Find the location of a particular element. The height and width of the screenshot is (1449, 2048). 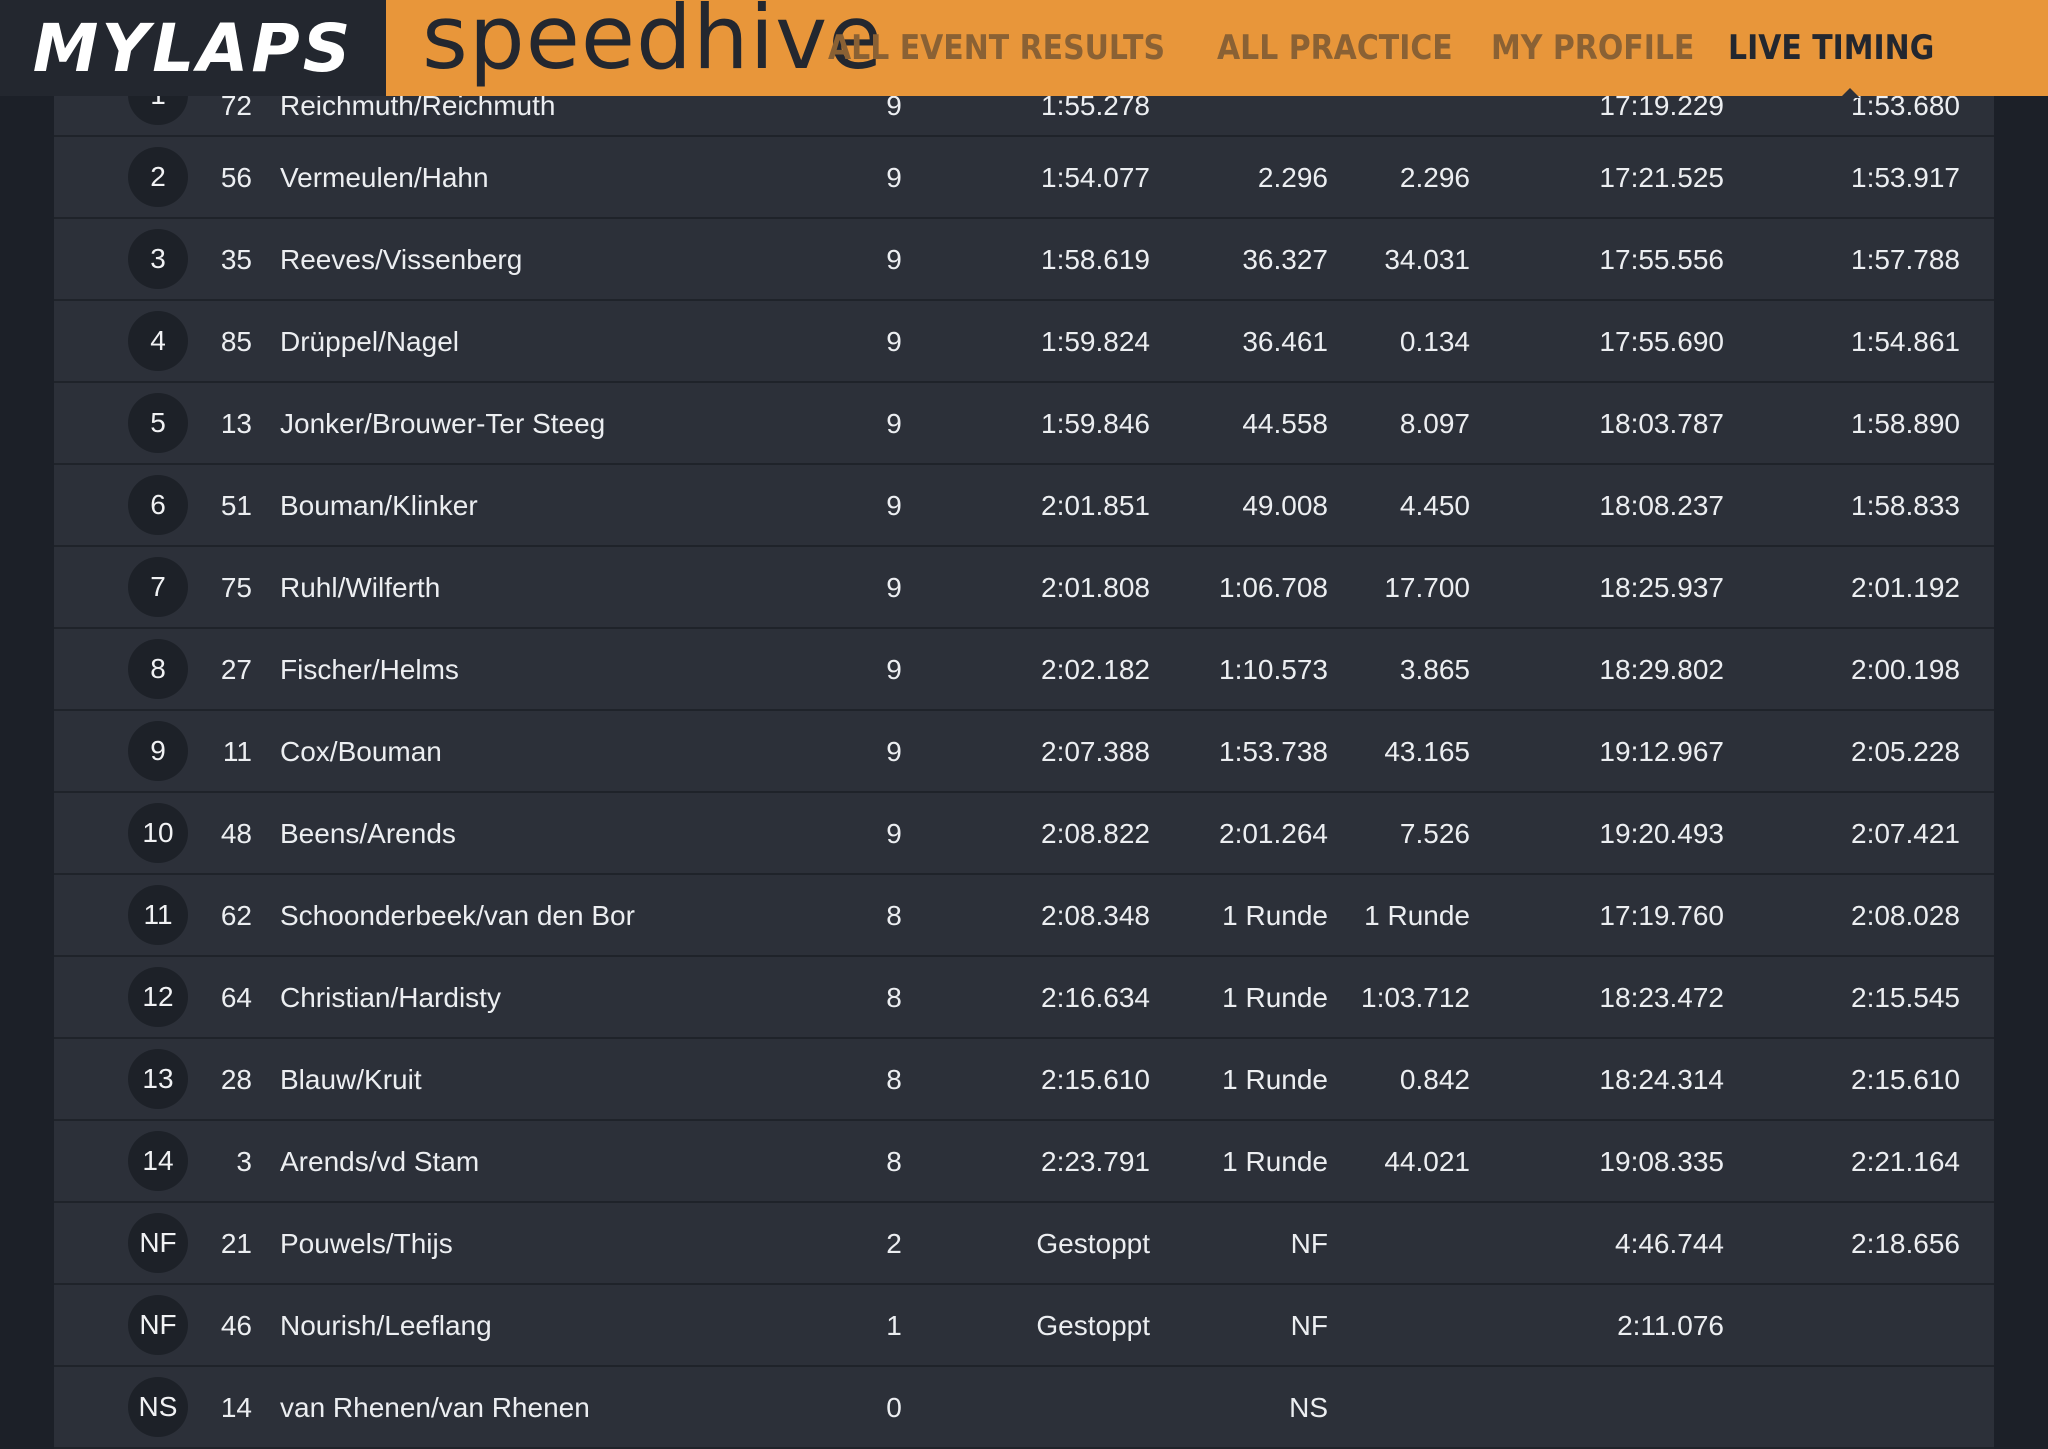

nav-all-practice: ALL PRACTICE is located at coordinates (1335, 48).